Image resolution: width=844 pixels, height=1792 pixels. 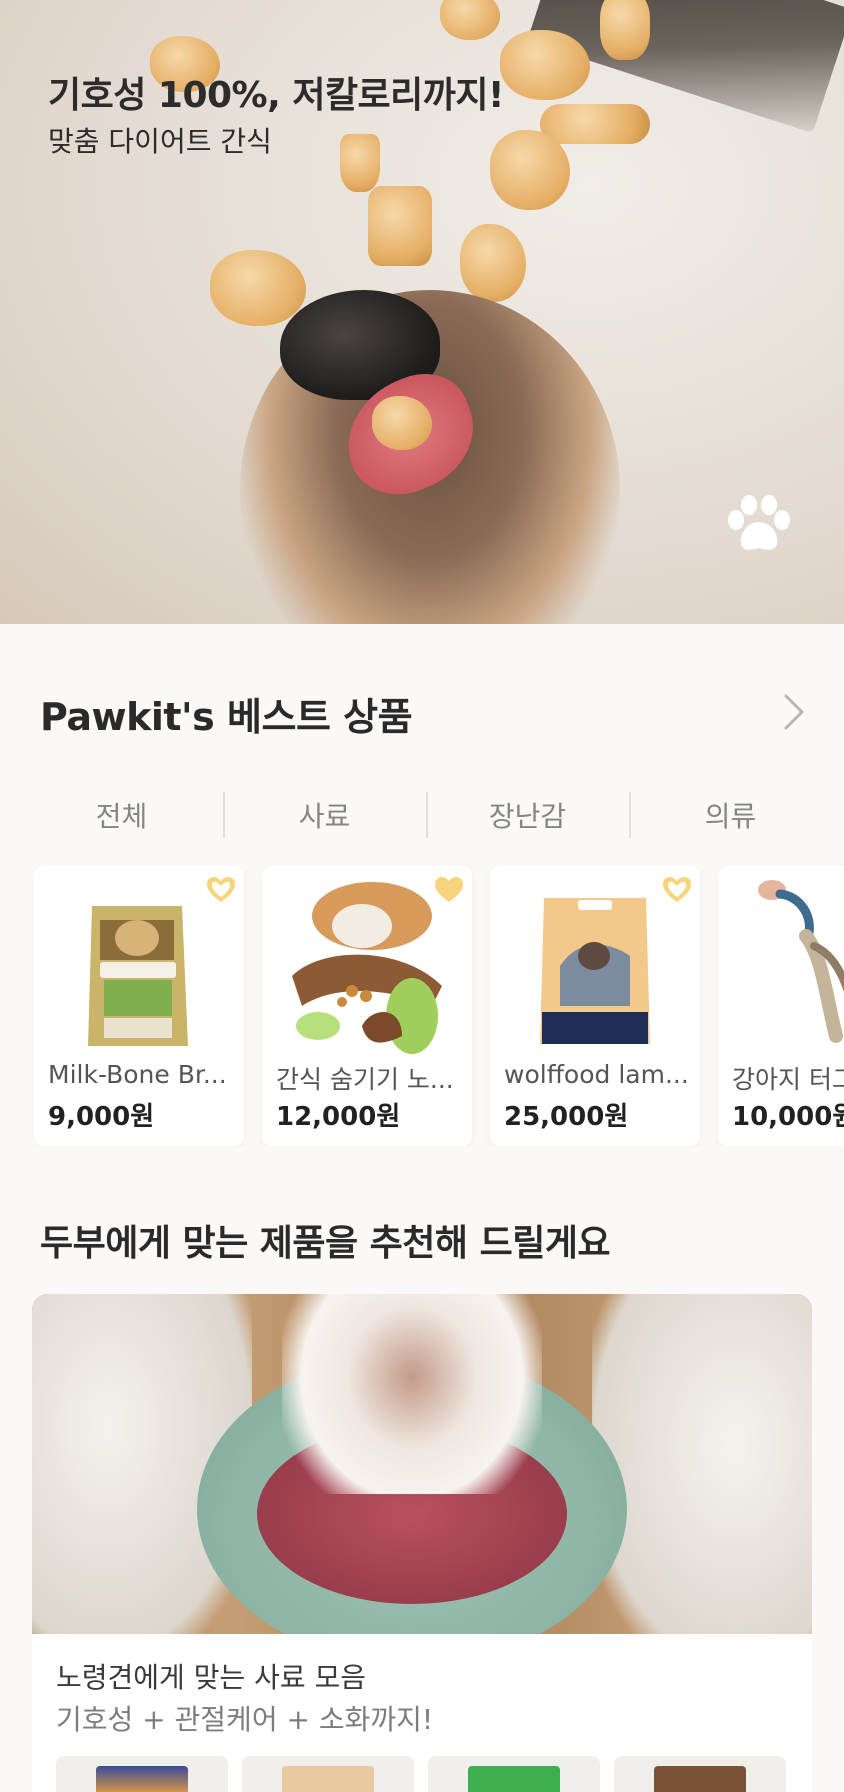 What do you see at coordinates (139, 1006) in the screenshot?
I see `product-card: Milk-Bone Br... 9,000원` at bounding box center [139, 1006].